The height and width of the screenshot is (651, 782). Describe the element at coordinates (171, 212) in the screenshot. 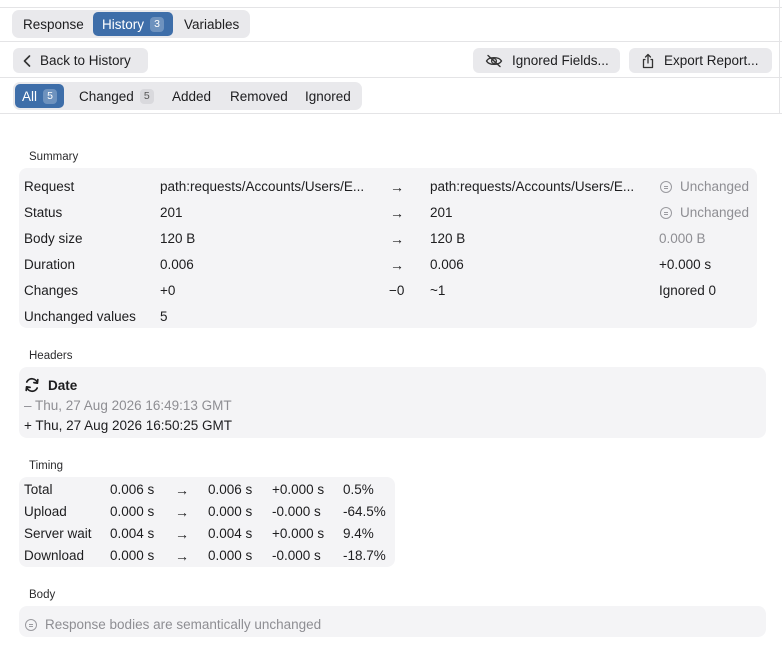

I see `summary-row-left-value: 201` at that location.